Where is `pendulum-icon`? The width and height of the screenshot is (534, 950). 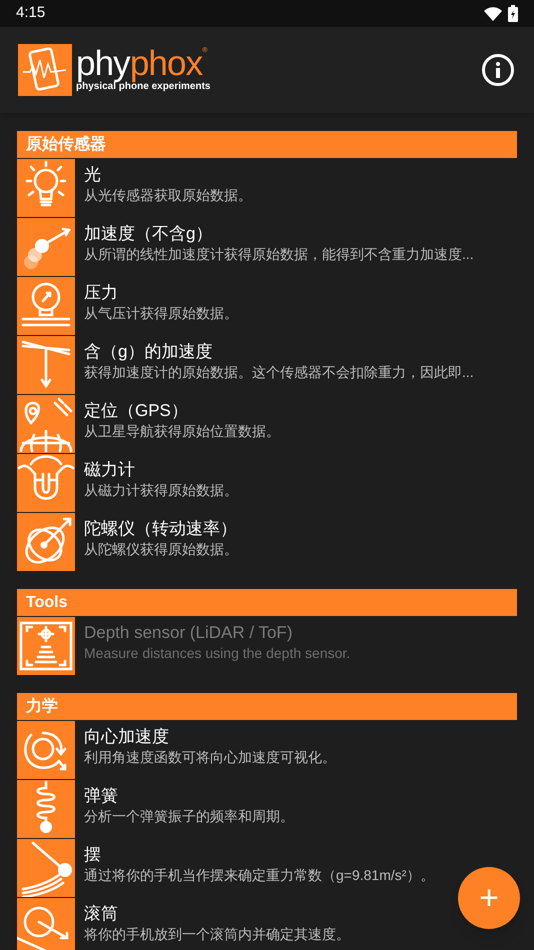
pendulum-icon is located at coordinates (46, 868).